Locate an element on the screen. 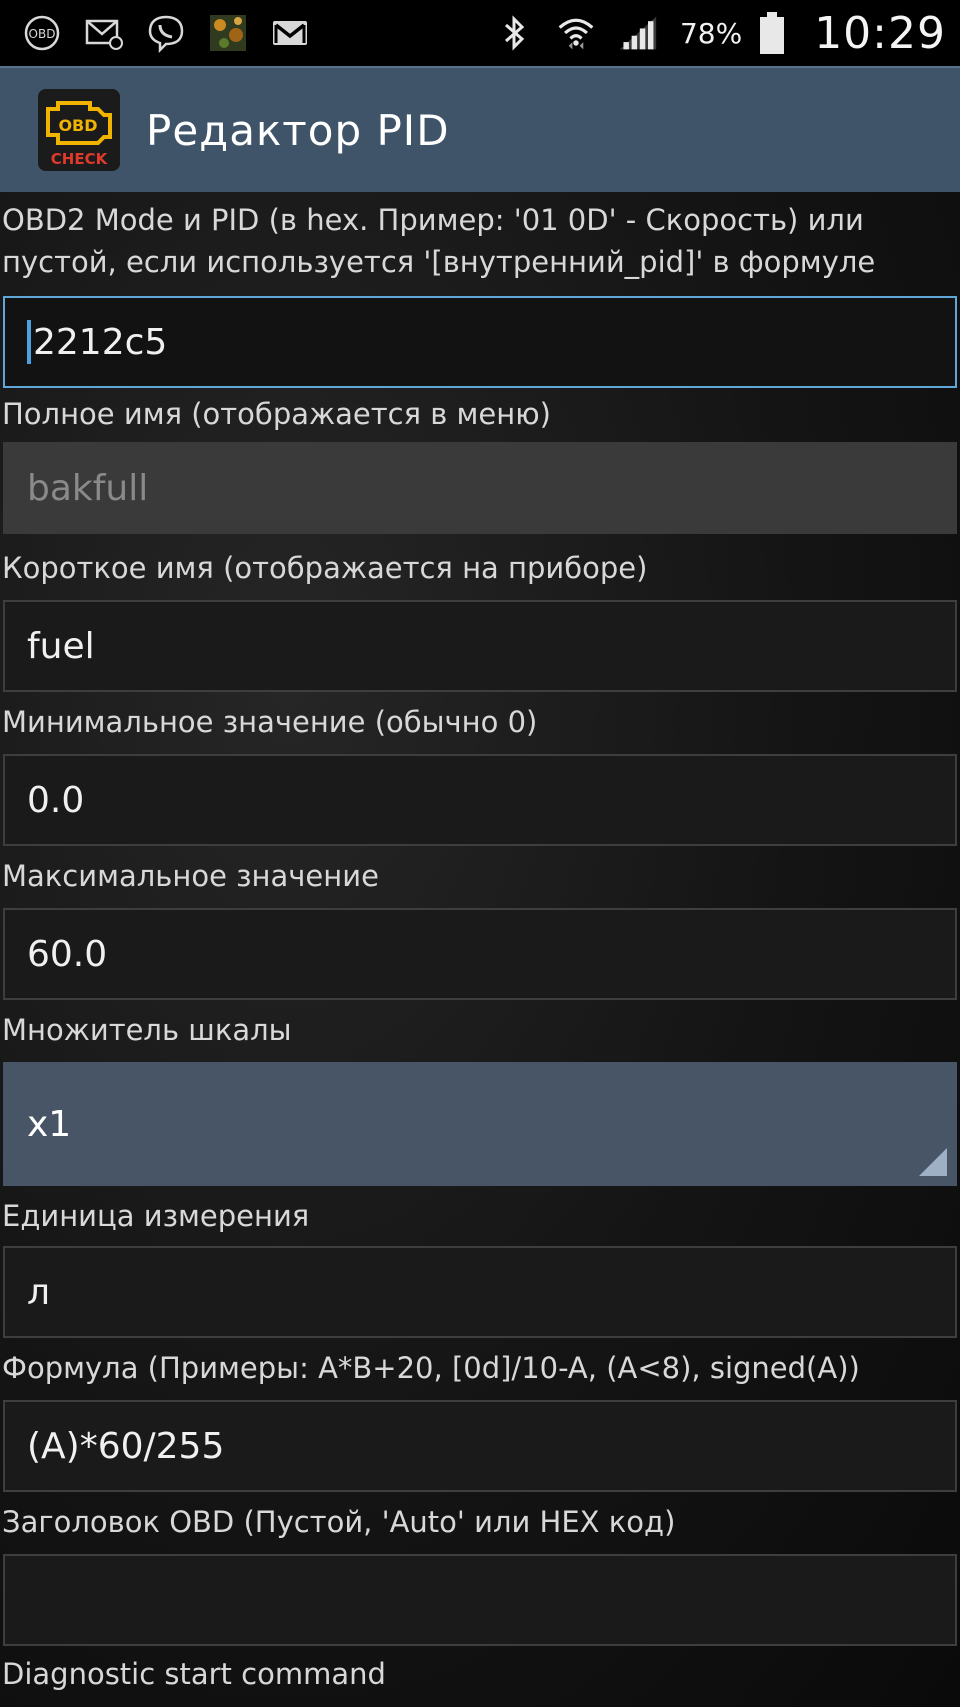 This screenshot has width=960, height=1707. full-name-value: bakfull is located at coordinates (88, 488).